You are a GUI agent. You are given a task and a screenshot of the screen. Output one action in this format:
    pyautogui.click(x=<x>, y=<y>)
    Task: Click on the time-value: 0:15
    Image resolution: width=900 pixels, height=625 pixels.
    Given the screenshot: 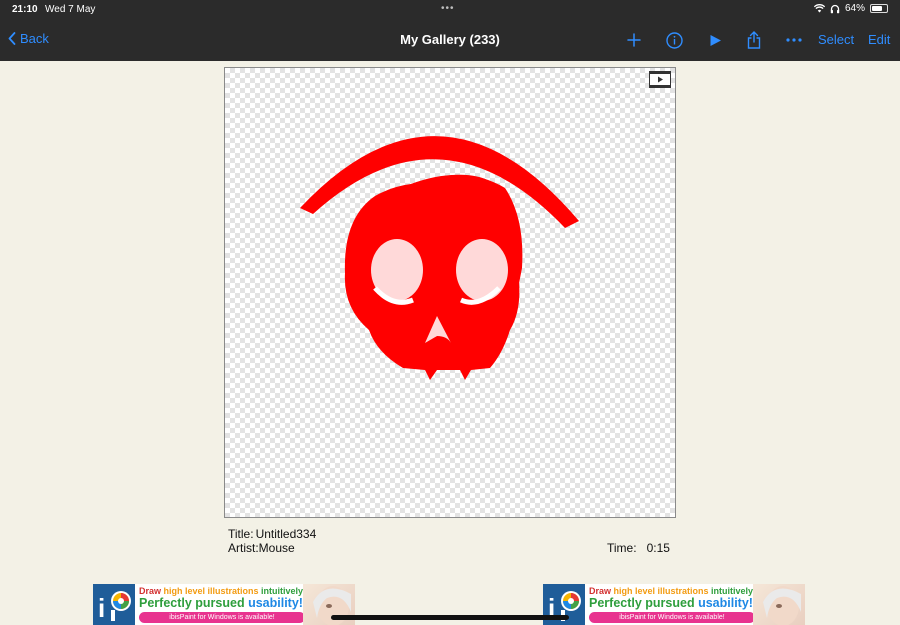 What is the action you would take?
    pyautogui.click(x=658, y=548)
    